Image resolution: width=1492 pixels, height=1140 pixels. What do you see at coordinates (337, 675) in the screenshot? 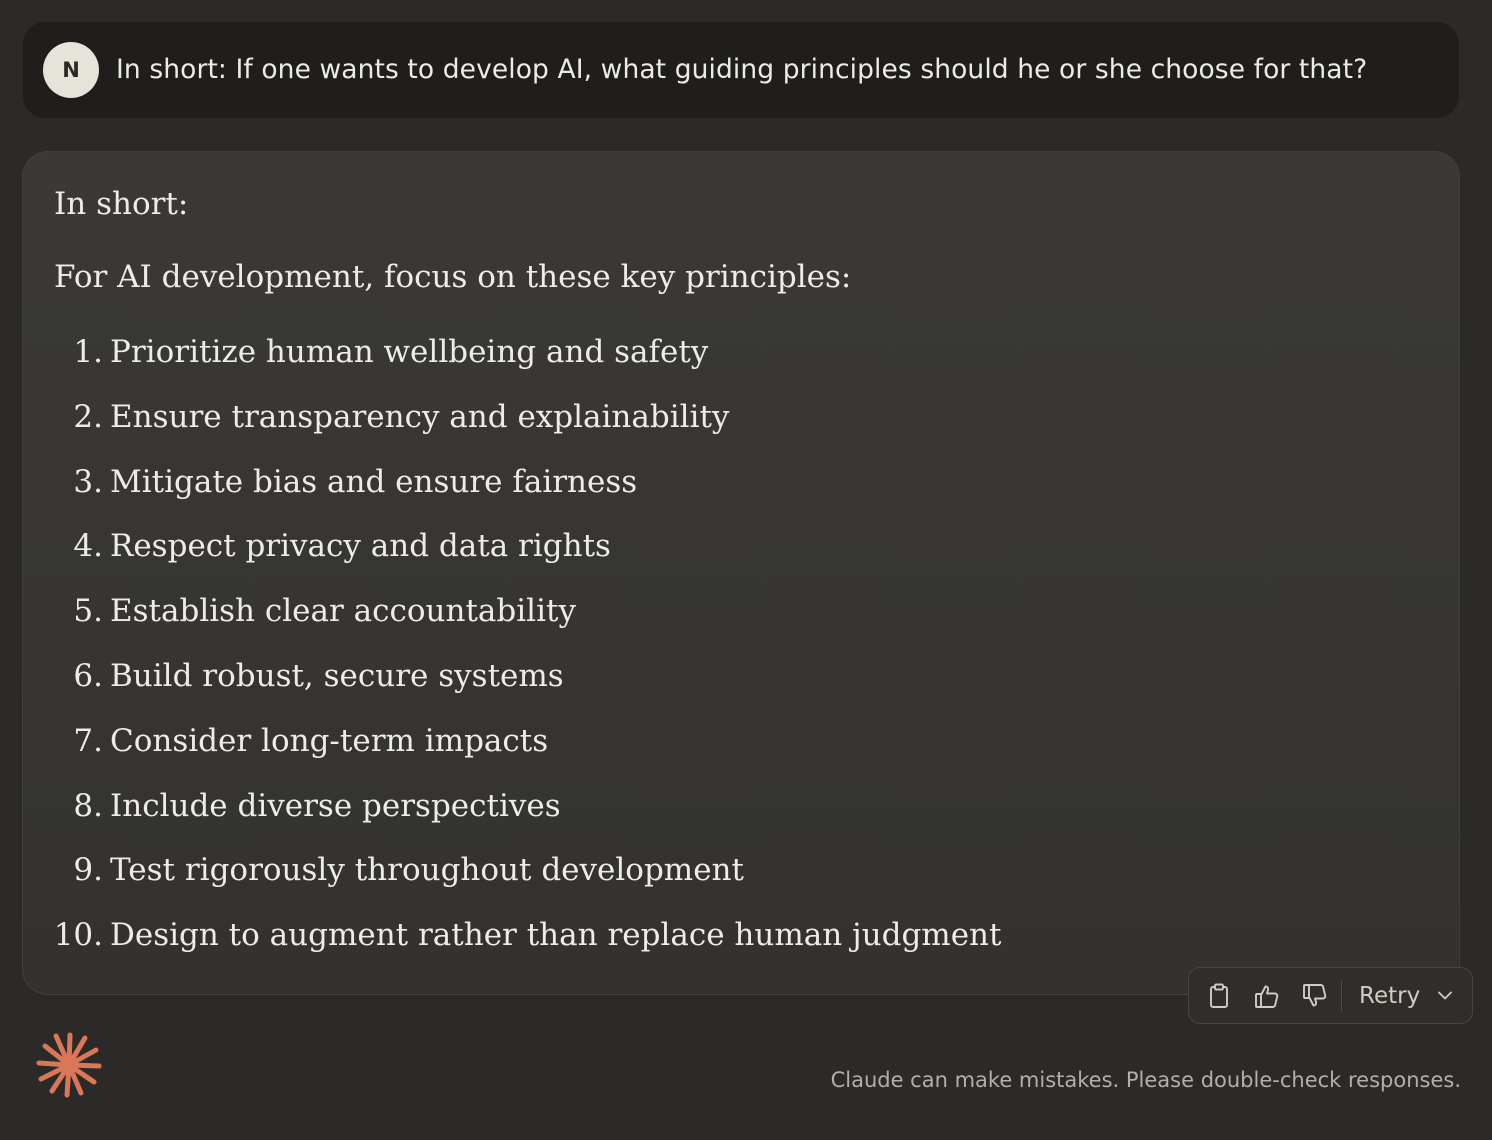
I see `list-item-text: Build robust, secure systems` at bounding box center [337, 675].